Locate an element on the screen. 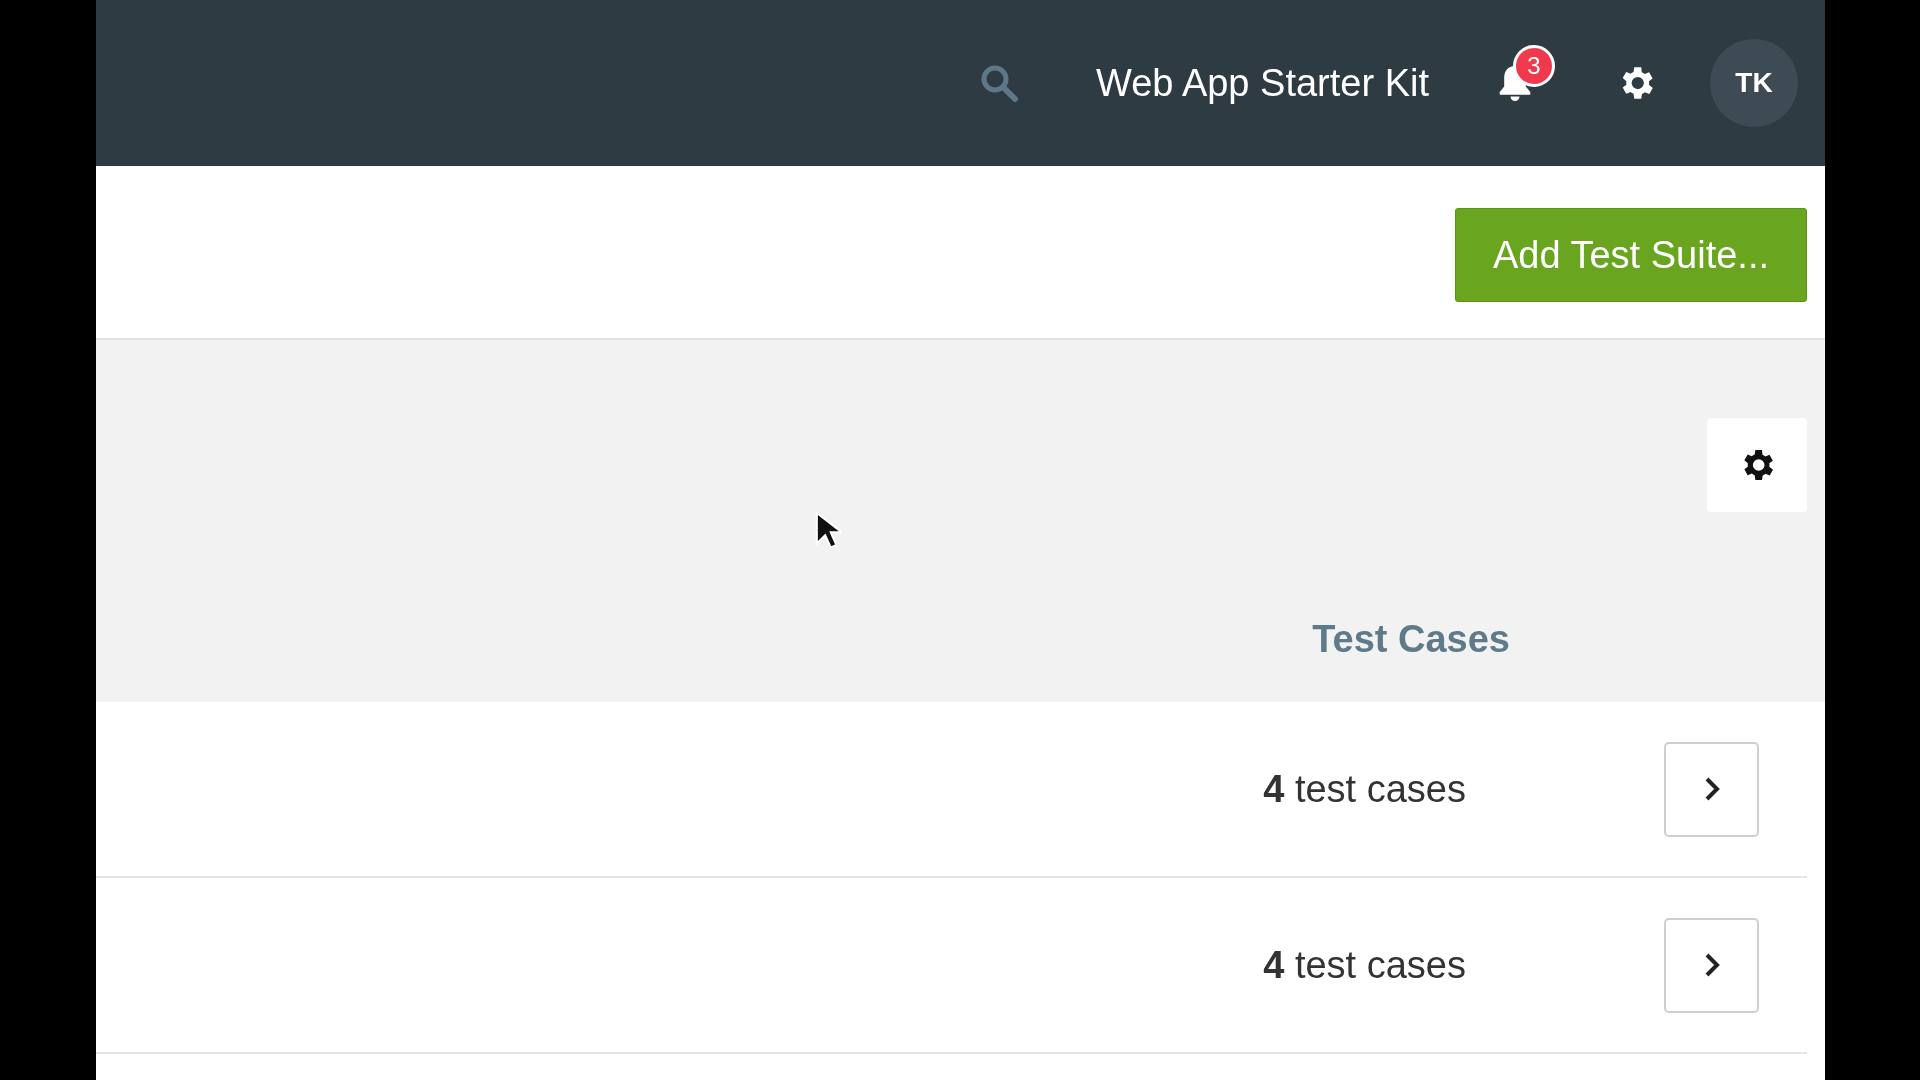  column-header: Test Cases is located at coordinates (1411, 639).